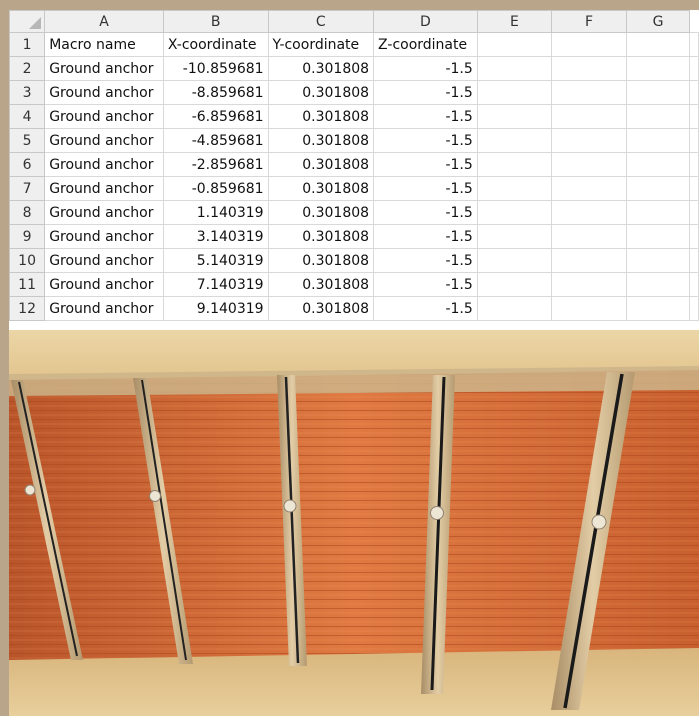 The width and height of the screenshot is (699, 716). What do you see at coordinates (215, 260) in the screenshot?
I see `grid-cell: 5.140319` at bounding box center [215, 260].